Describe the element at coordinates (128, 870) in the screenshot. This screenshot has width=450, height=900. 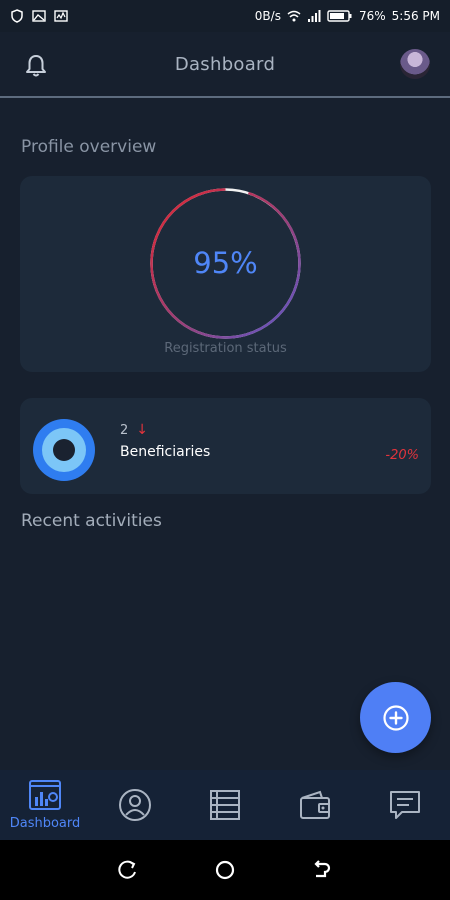
I see `recent-apps-icon` at that location.